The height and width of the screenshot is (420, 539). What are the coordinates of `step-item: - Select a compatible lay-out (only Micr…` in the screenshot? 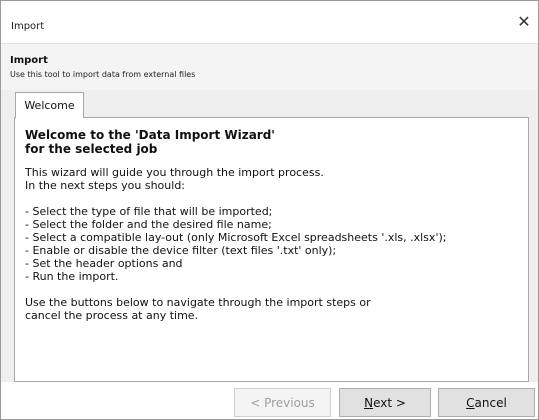 It's located at (236, 237).